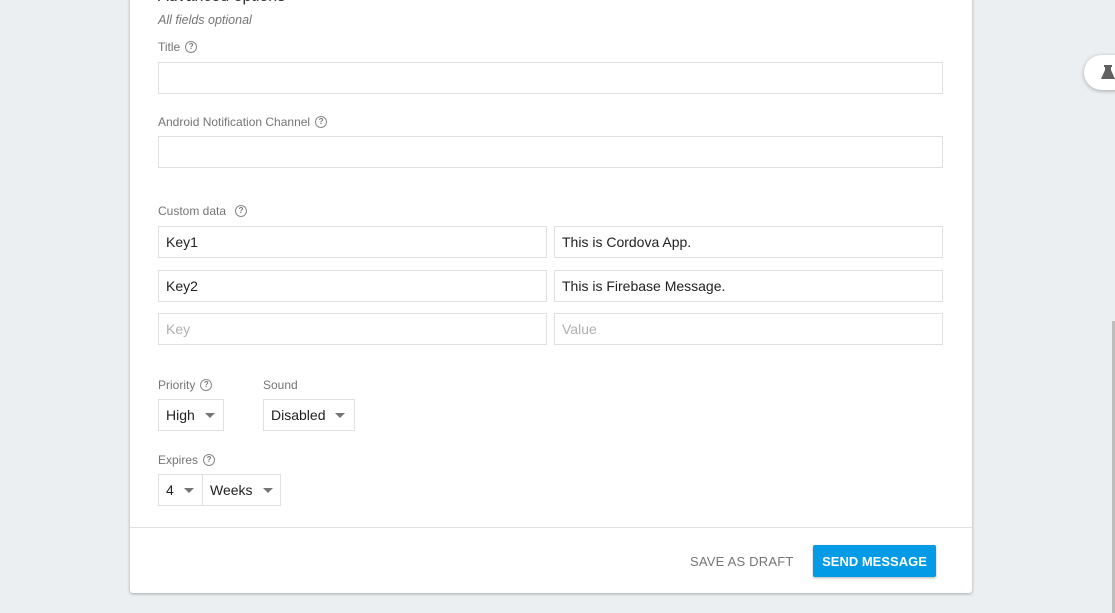 This screenshot has width=1115, height=613. I want to click on custom-data-label: Custom data ?, so click(203, 211).